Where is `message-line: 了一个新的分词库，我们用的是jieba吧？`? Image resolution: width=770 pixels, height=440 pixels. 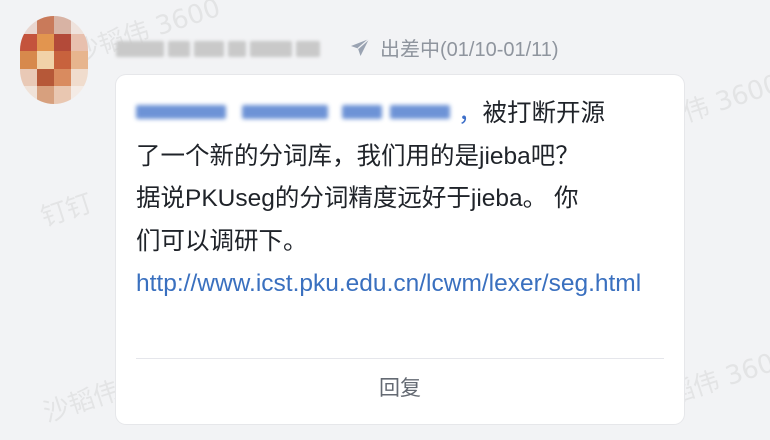
message-line: 了一个新的分词库，我们用的是jieba吧？ is located at coordinates (358, 156).